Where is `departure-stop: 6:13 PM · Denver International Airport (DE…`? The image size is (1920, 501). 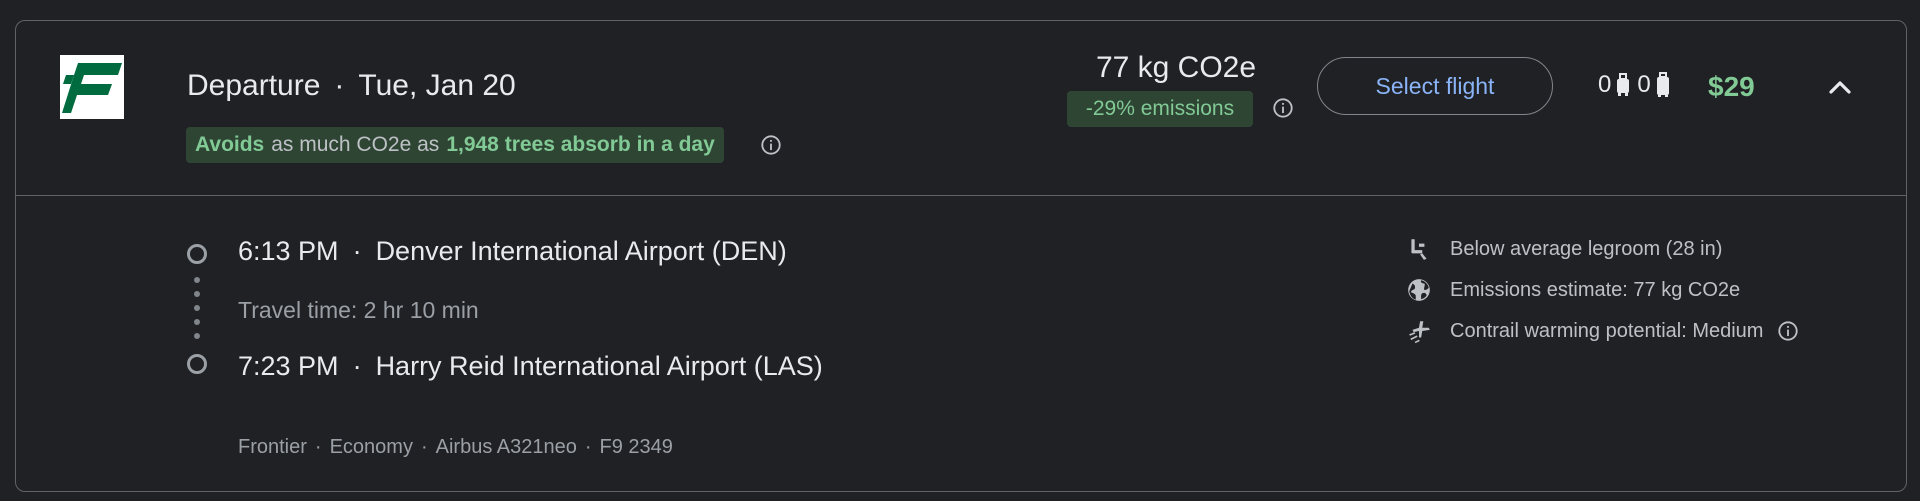 departure-stop: 6:13 PM · Denver International Airport (DE… is located at coordinates (512, 251).